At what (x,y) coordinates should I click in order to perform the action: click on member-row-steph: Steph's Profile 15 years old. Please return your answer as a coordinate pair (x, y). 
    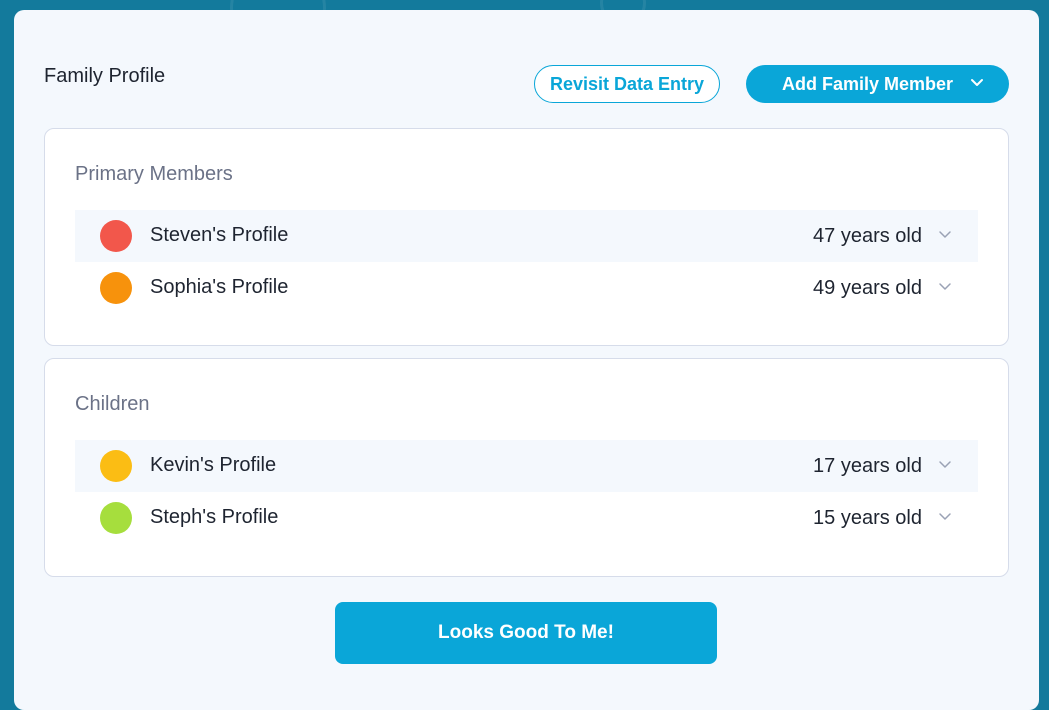
    Looking at the image, I should click on (526, 518).